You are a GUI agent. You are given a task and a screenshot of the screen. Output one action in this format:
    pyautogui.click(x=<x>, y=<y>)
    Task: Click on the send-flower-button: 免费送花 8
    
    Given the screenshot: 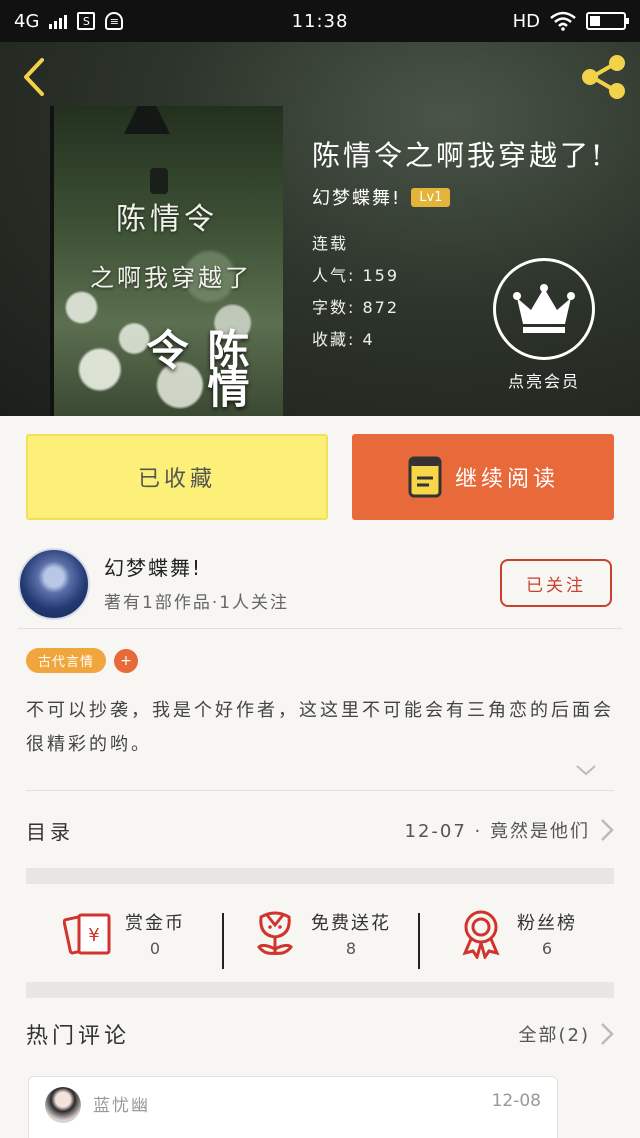 What is the action you would take?
    pyautogui.click(x=320, y=938)
    